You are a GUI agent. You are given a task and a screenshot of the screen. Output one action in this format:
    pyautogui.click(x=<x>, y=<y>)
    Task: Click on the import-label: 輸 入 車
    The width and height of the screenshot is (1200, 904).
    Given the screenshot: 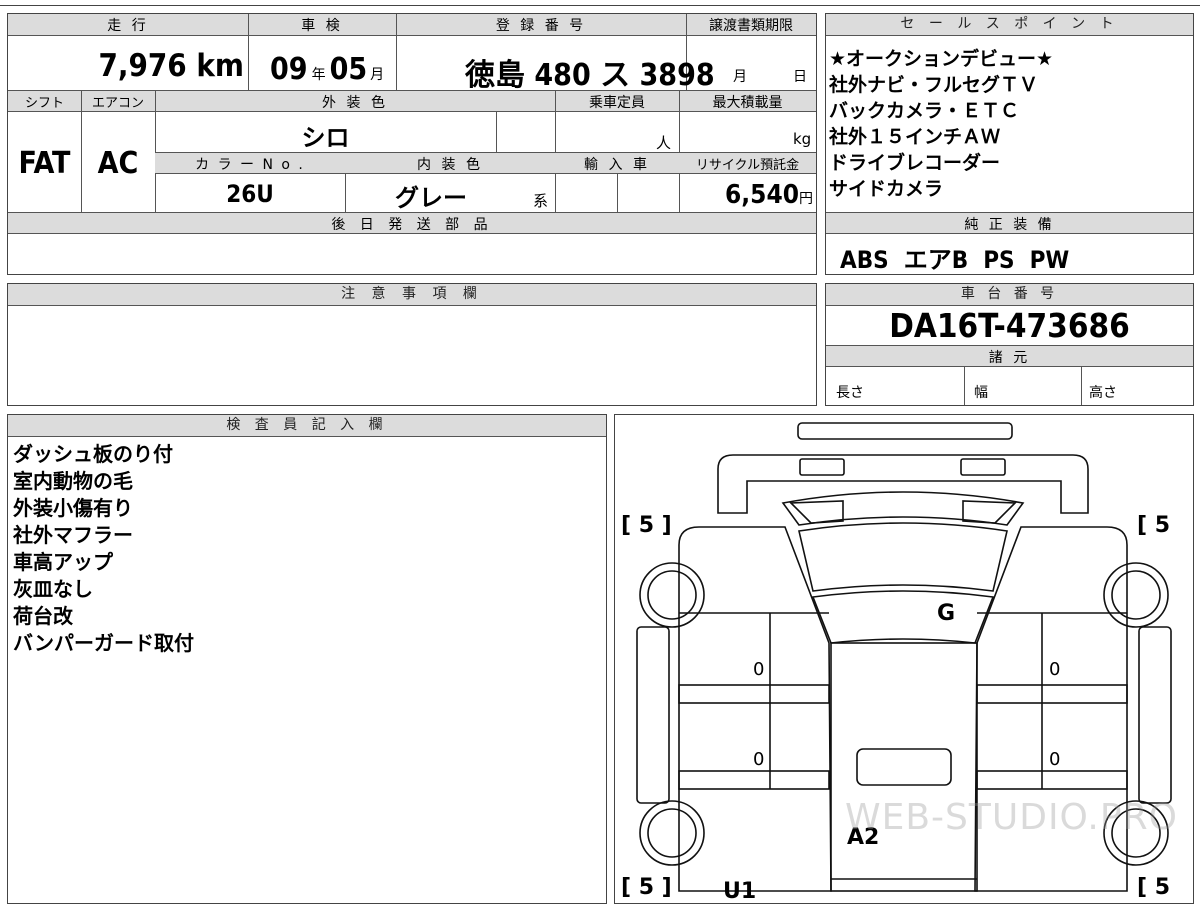 What is the action you would take?
    pyautogui.click(x=617, y=165)
    